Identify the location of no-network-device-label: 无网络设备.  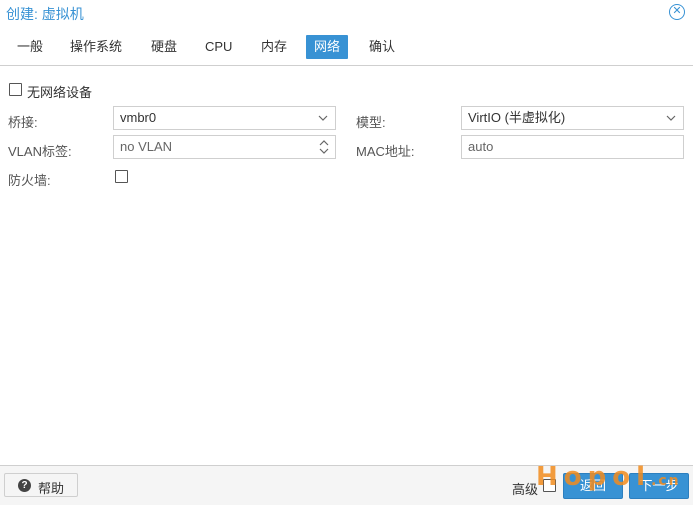
(60, 92).